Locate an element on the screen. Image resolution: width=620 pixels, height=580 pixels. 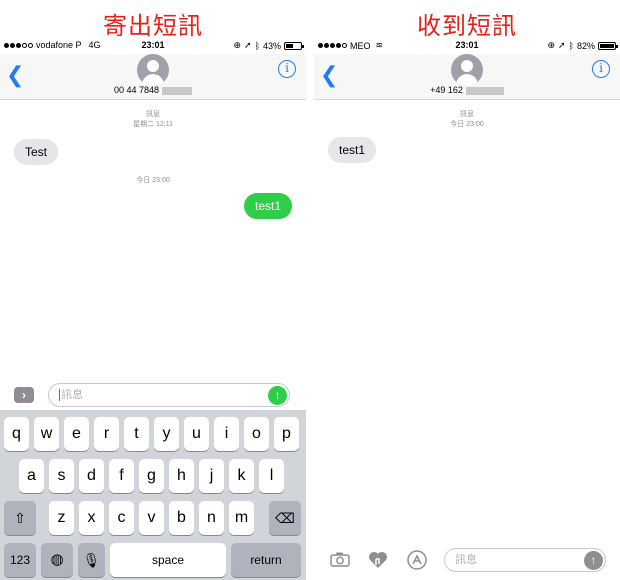
key-i: i is located at coordinates (226, 434).